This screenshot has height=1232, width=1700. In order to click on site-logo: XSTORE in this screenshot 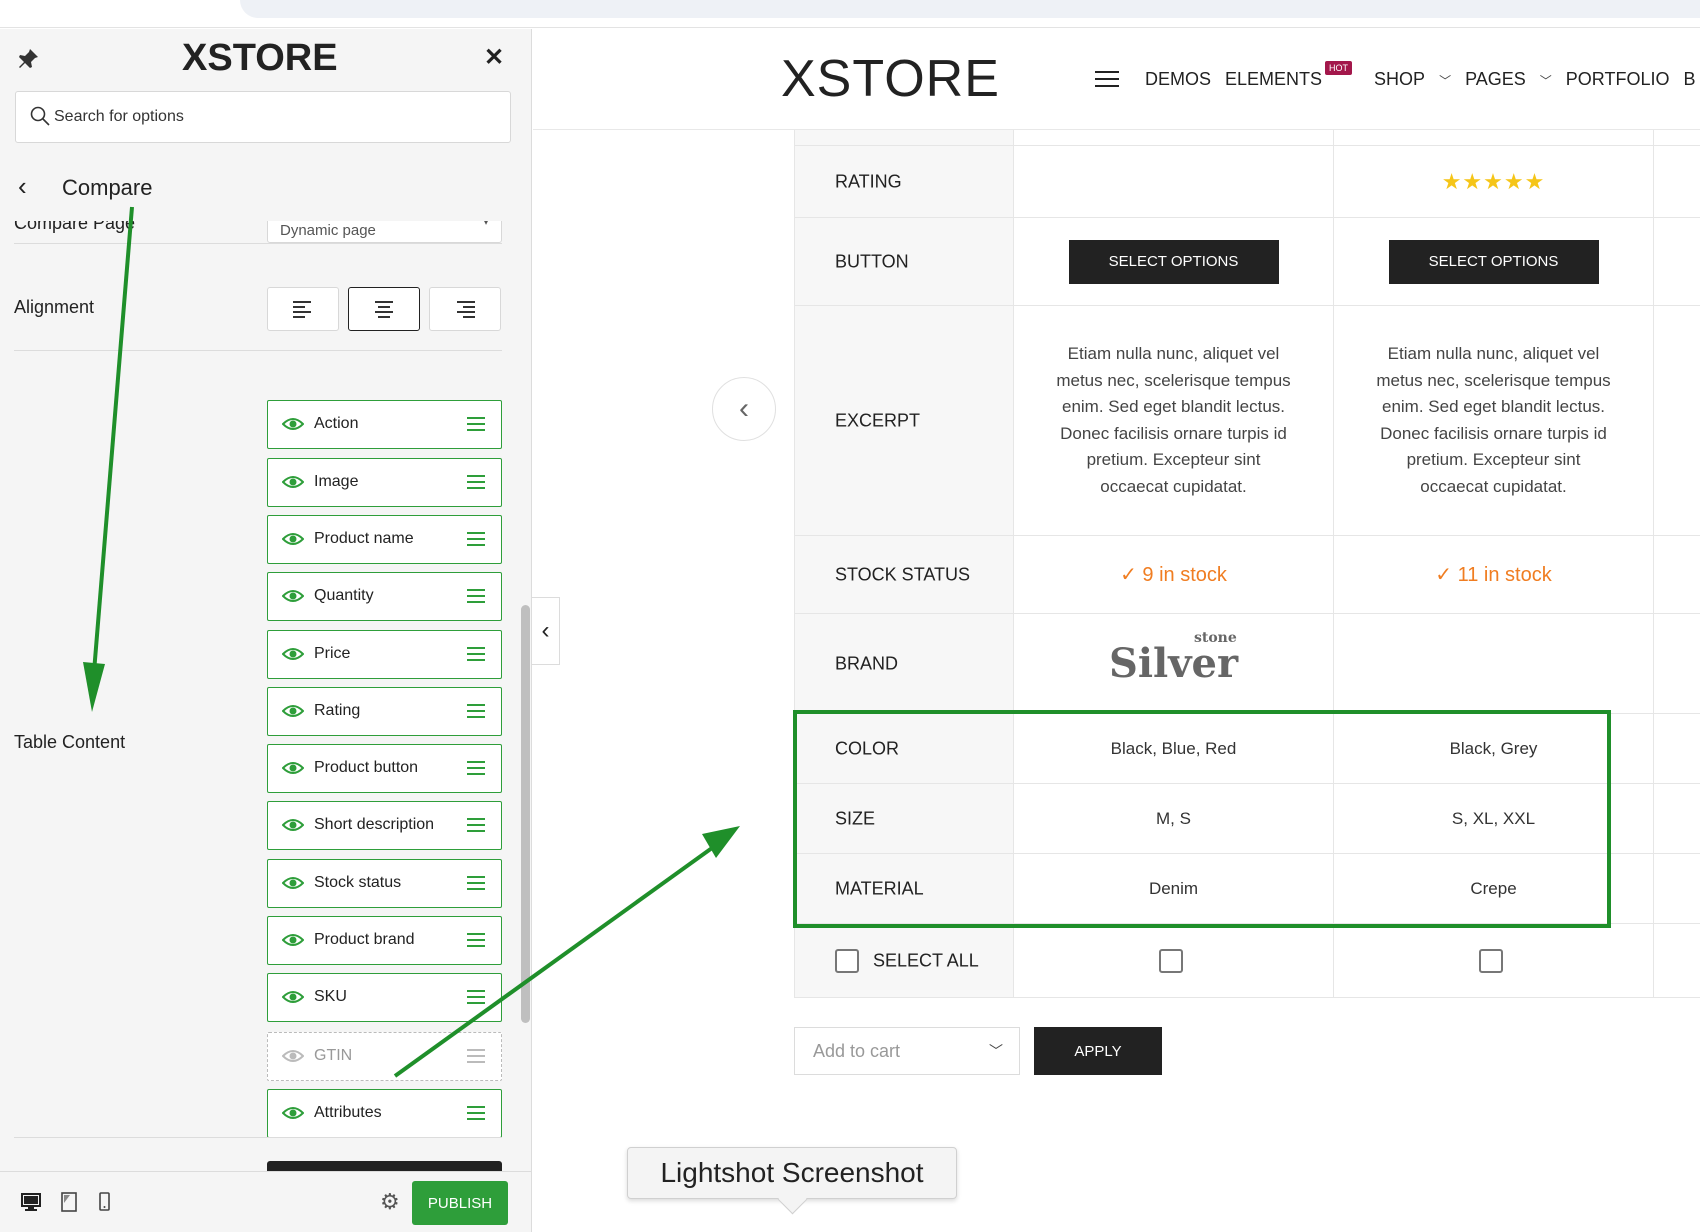, I will do `click(890, 79)`.